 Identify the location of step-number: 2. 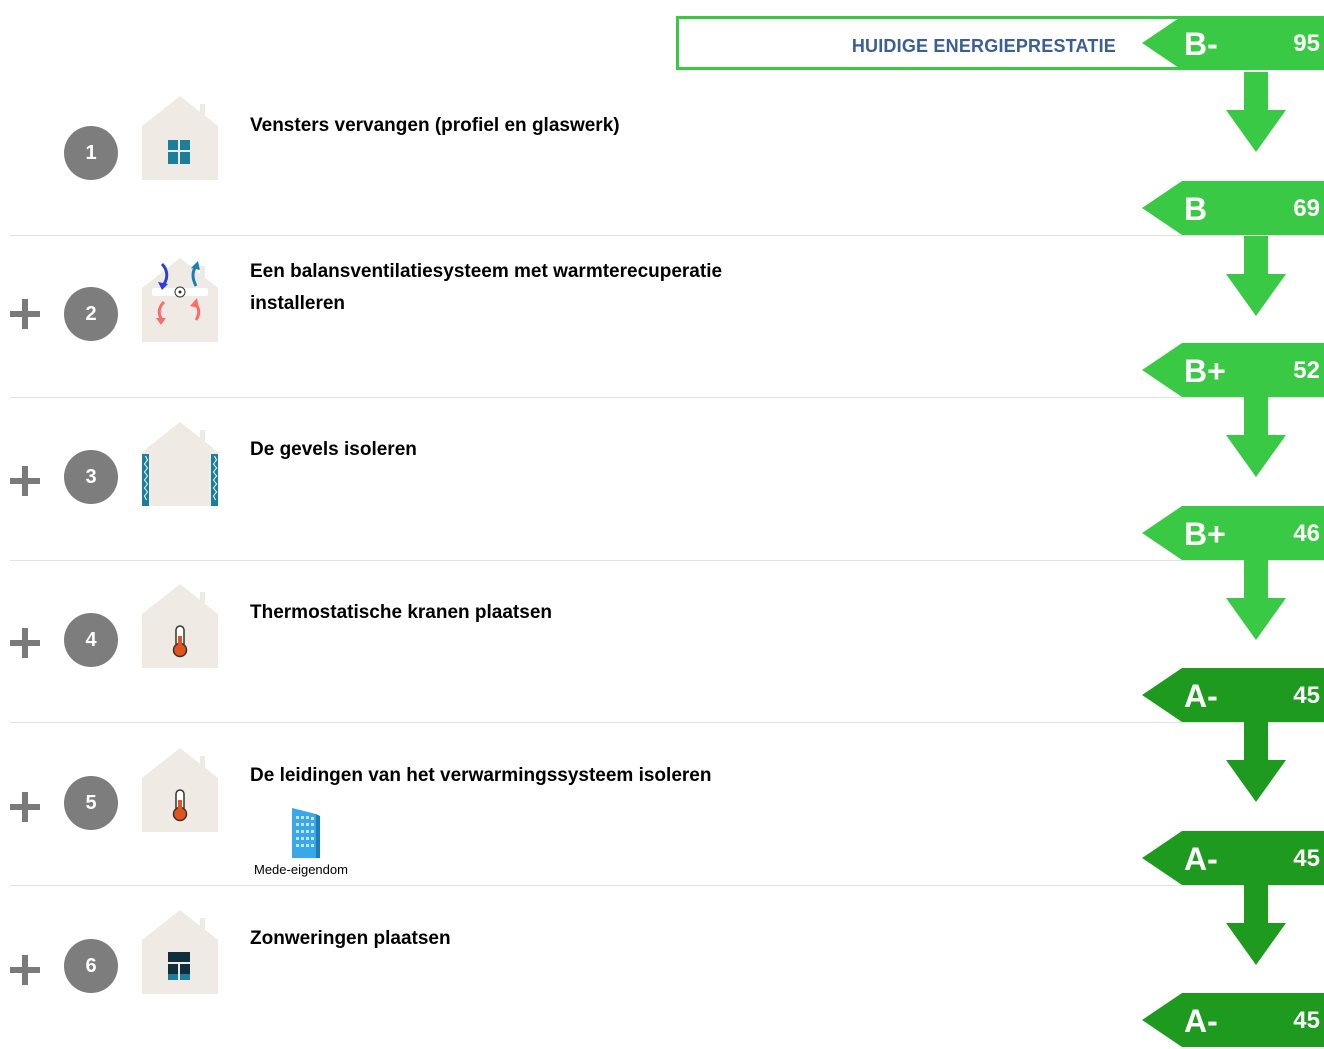
(91, 314).